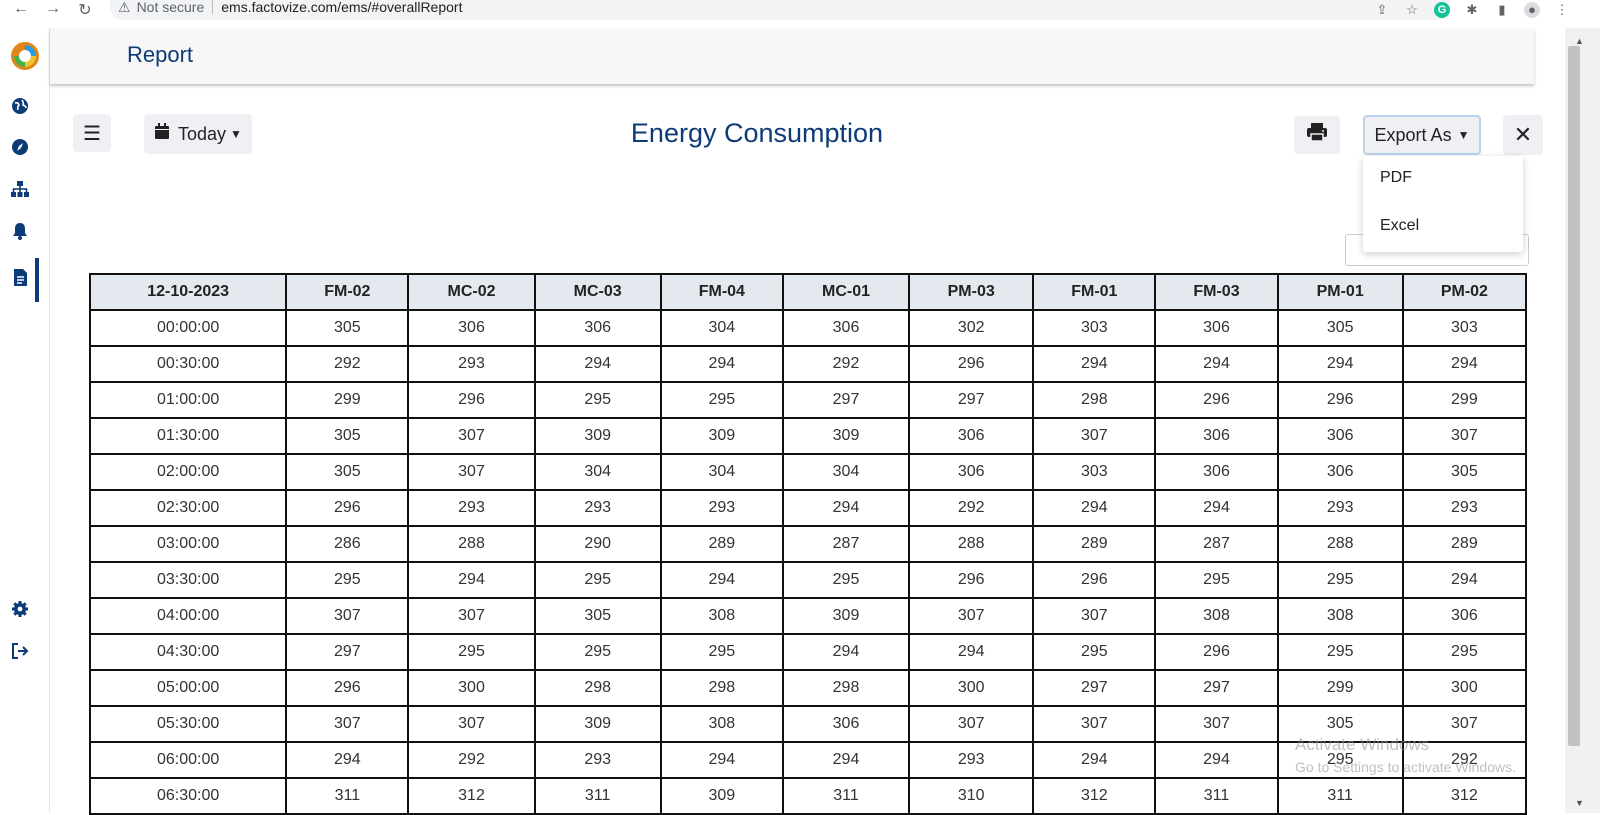 The width and height of the screenshot is (1600, 815). What do you see at coordinates (1413, 134) in the screenshot?
I see `export-as-label: Export As` at bounding box center [1413, 134].